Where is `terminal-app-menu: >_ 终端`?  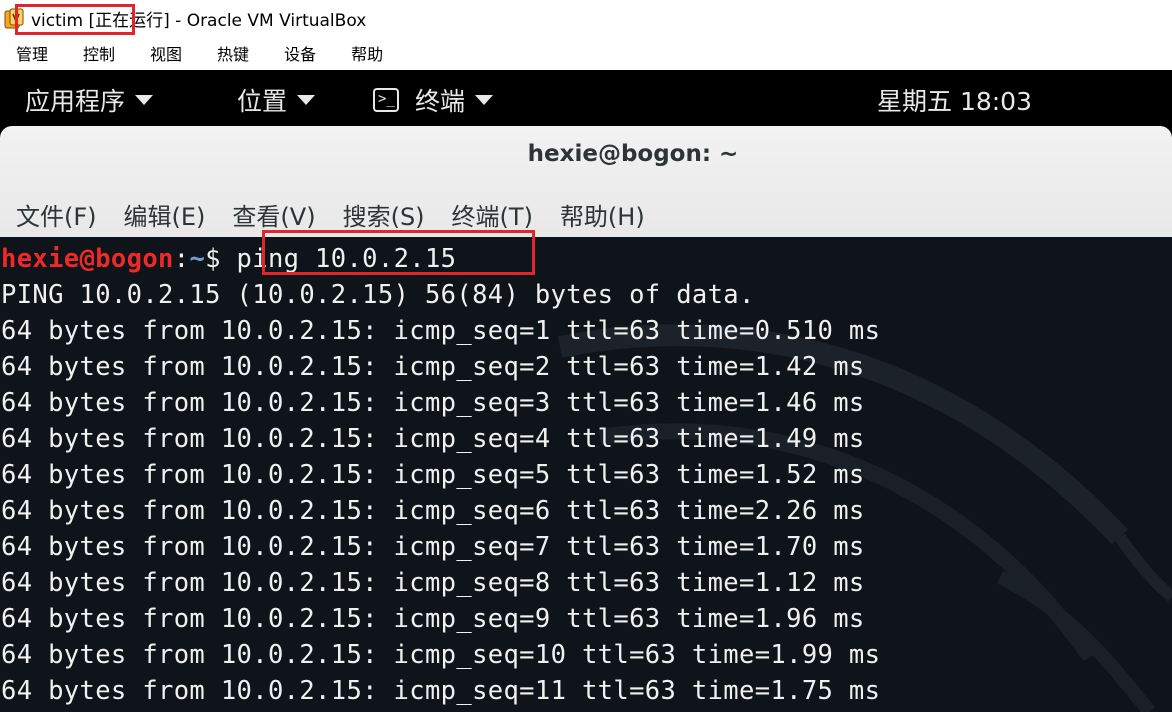 terminal-app-menu: >_ 终端 is located at coordinates (433, 100).